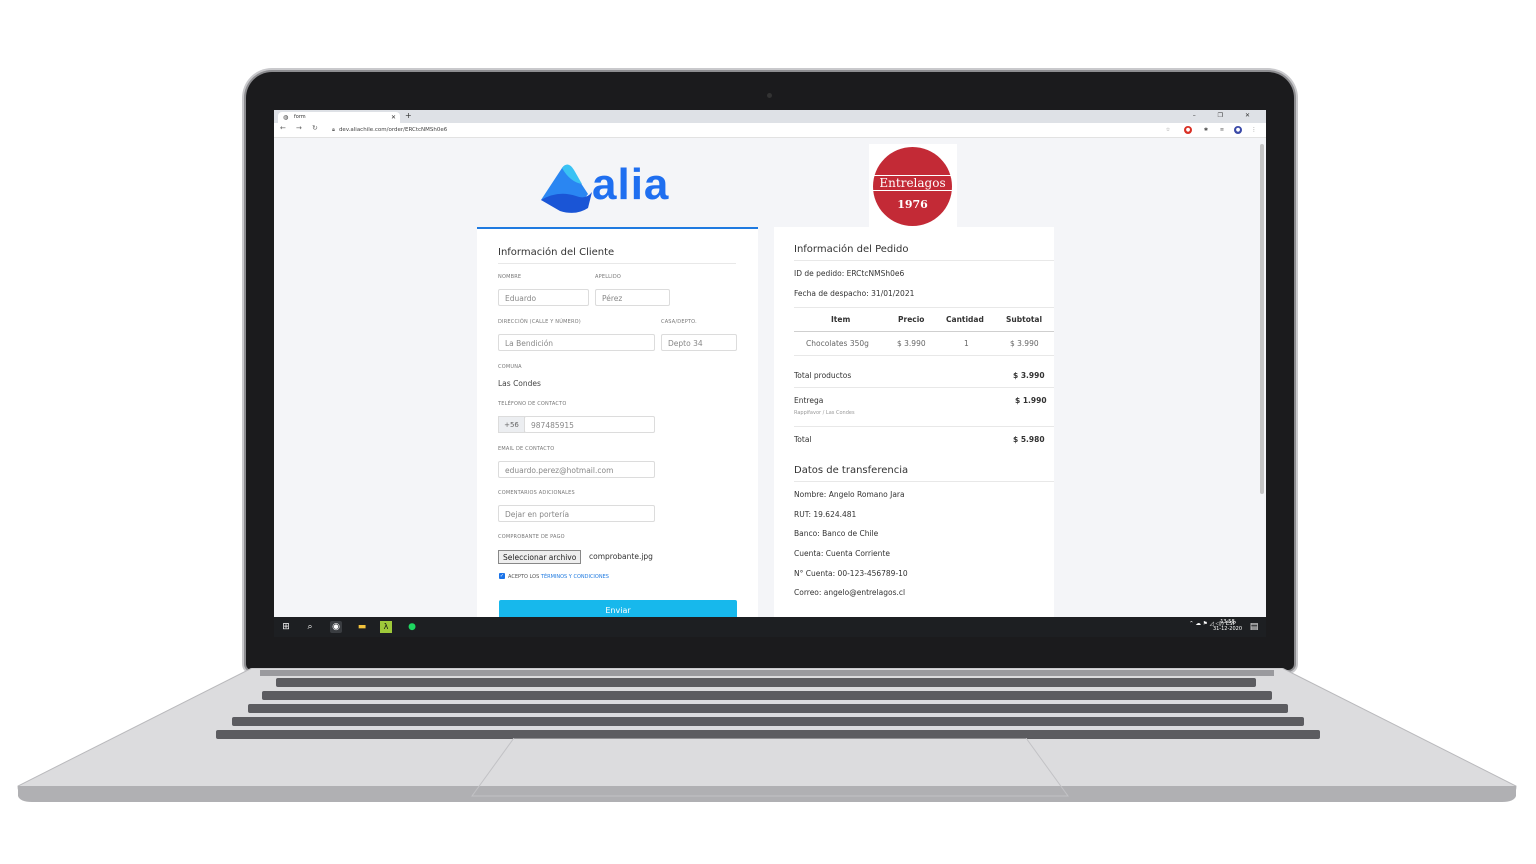 The height and width of the screenshot is (864, 1536). What do you see at coordinates (576, 469) in the screenshot?
I see `email-input: eduardo.perez@hotmail.com` at bounding box center [576, 469].